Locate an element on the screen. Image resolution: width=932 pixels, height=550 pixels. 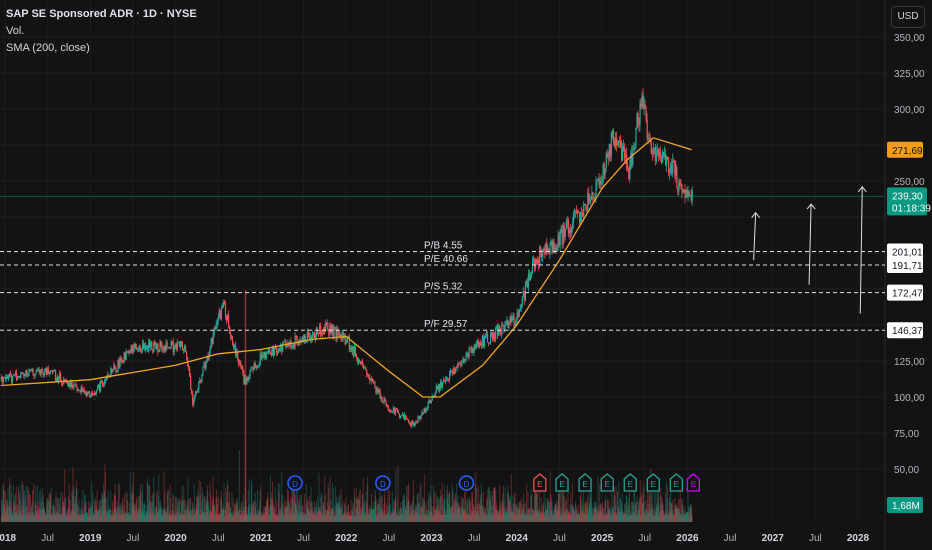
x-tick-label: 2028 is located at coordinates (858, 538).